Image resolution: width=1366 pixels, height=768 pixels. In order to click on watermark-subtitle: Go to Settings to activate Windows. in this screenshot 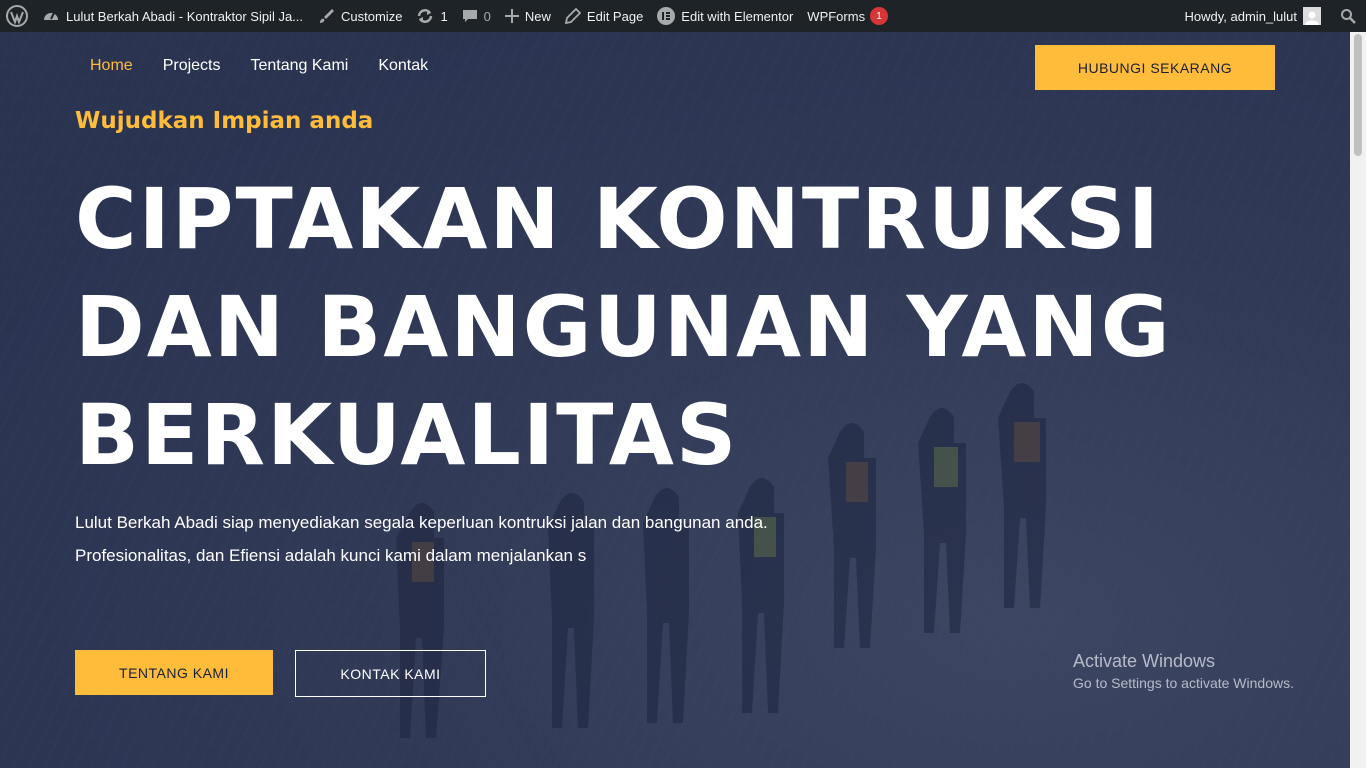, I will do `click(1183, 683)`.